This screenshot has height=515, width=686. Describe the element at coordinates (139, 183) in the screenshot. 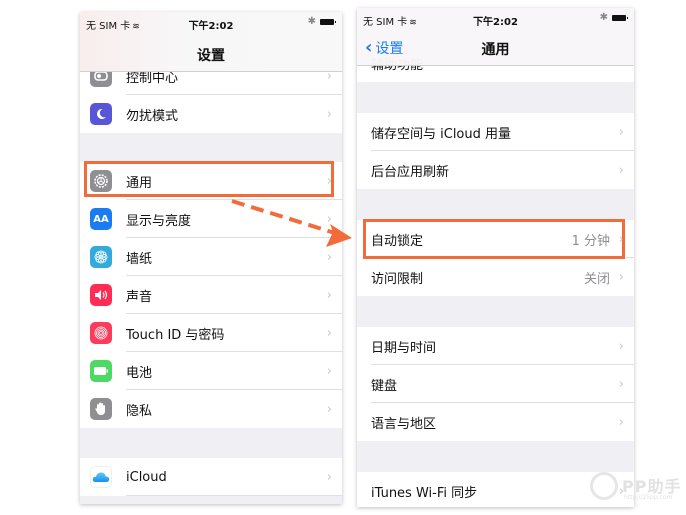

I see `row-label: 通用` at that location.